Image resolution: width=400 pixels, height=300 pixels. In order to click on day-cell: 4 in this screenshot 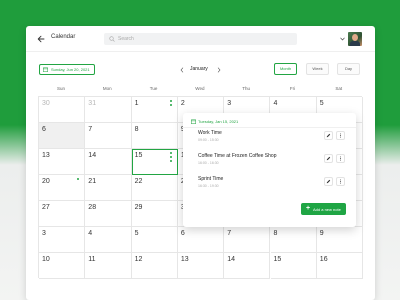, I will do `click(108, 240)`.